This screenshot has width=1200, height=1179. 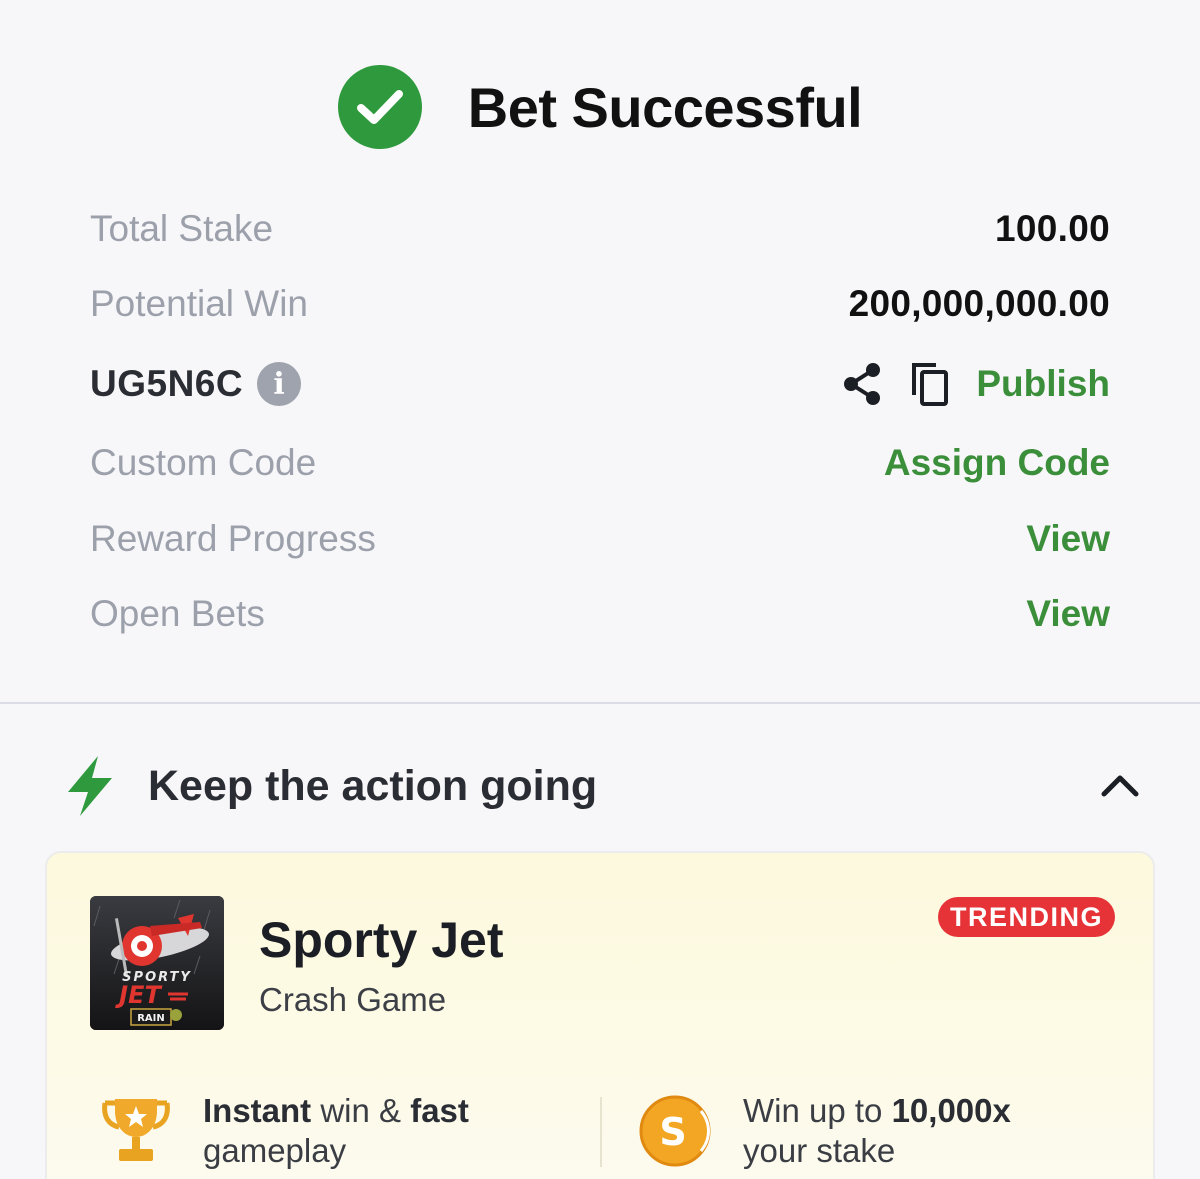 I want to click on feature-2-strong: 10,000x, so click(x=951, y=1110).